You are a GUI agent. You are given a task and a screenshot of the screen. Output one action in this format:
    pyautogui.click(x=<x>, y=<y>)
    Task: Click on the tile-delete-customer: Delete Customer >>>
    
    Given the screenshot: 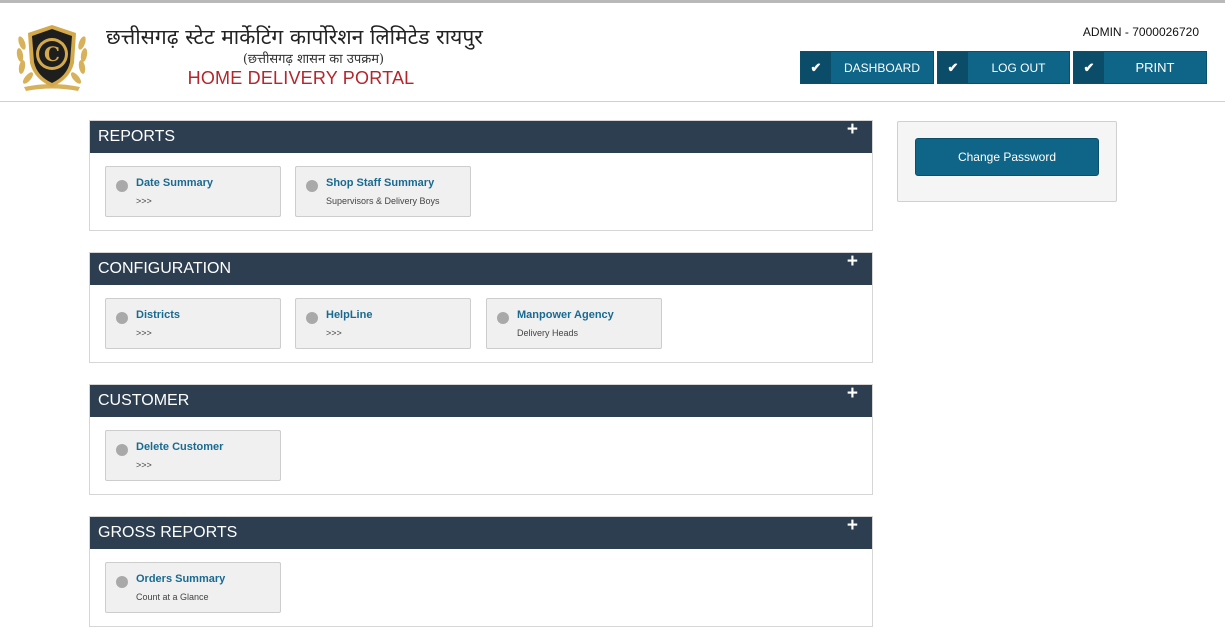 What is the action you would take?
    pyautogui.click(x=193, y=455)
    